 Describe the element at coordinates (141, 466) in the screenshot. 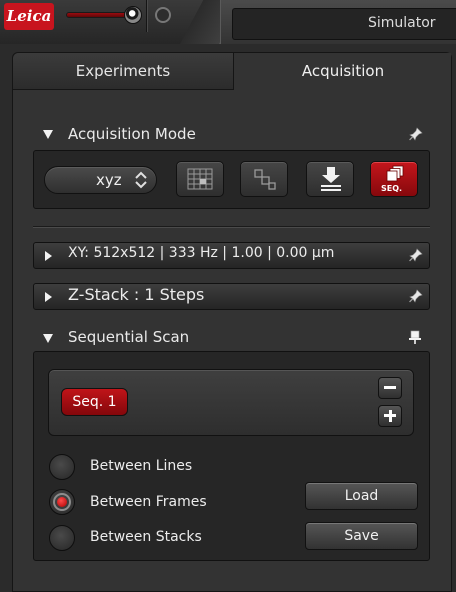

I see `radio-between-lines-label: Between Lines` at that location.